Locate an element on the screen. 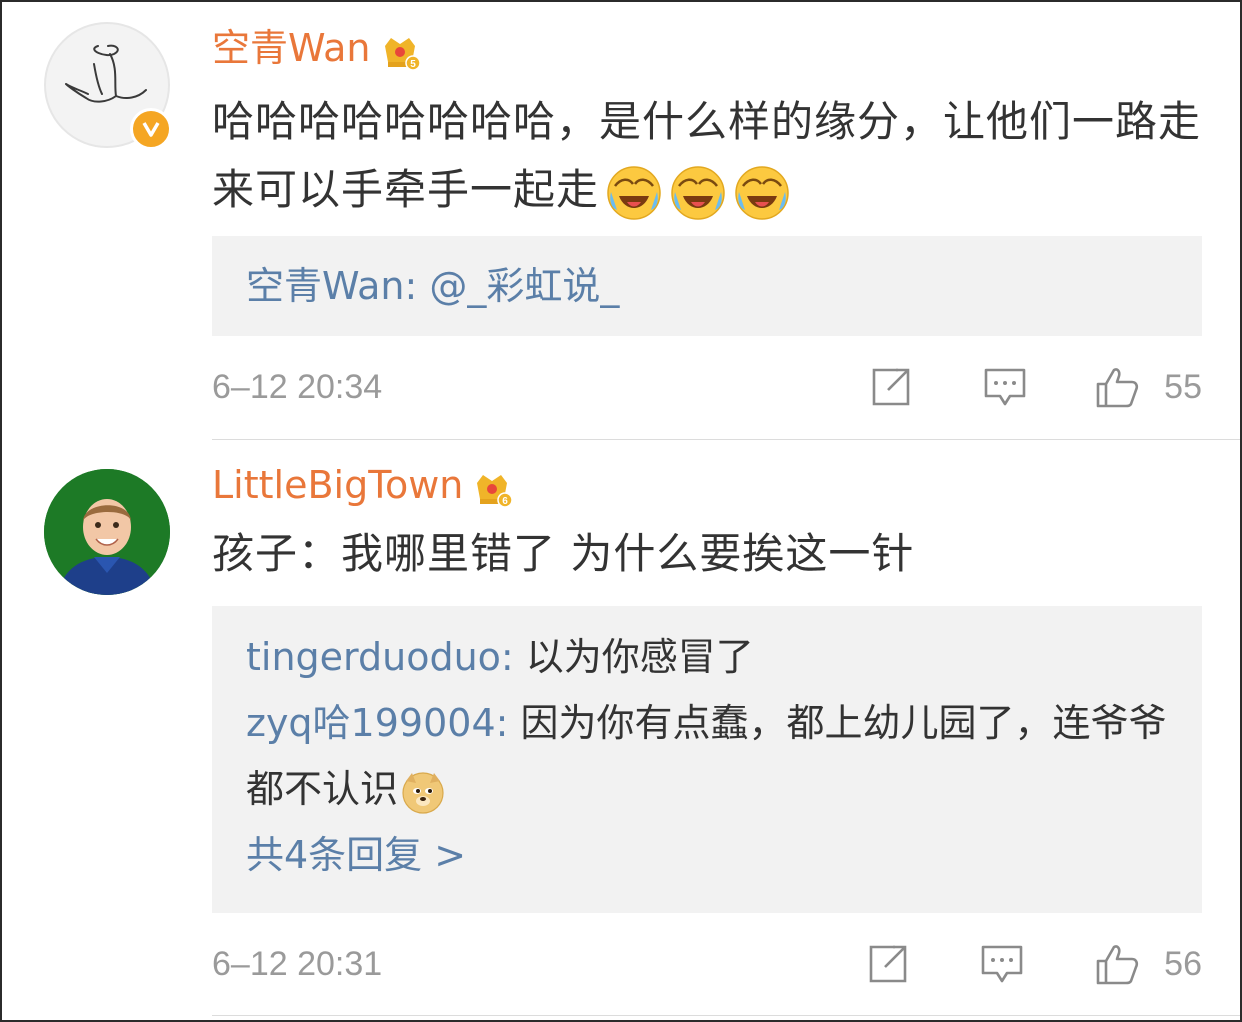  child-photo-avatar-image is located at coordinates (107, 532).